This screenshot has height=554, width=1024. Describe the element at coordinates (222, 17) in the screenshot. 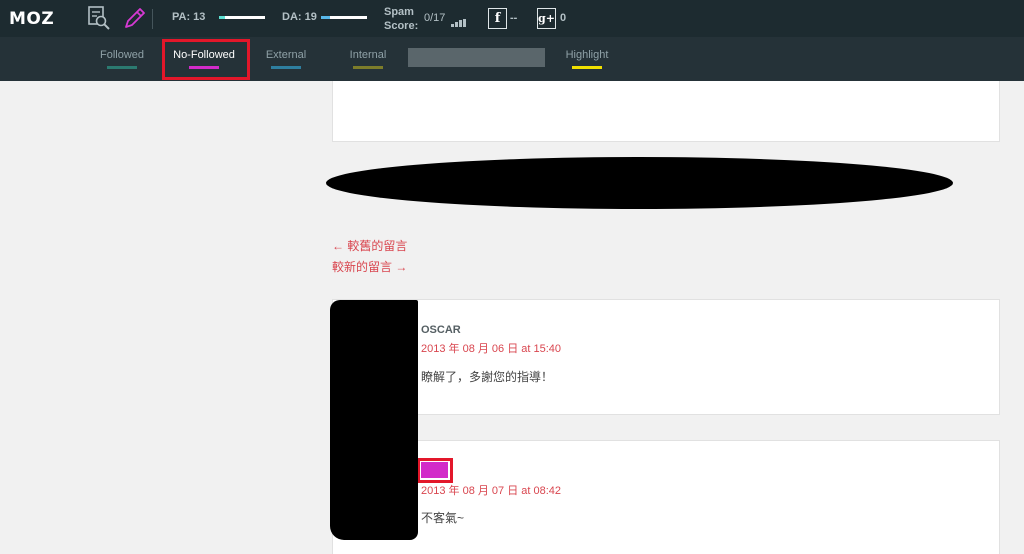

I see `page-authority-bar-fill` at that location.